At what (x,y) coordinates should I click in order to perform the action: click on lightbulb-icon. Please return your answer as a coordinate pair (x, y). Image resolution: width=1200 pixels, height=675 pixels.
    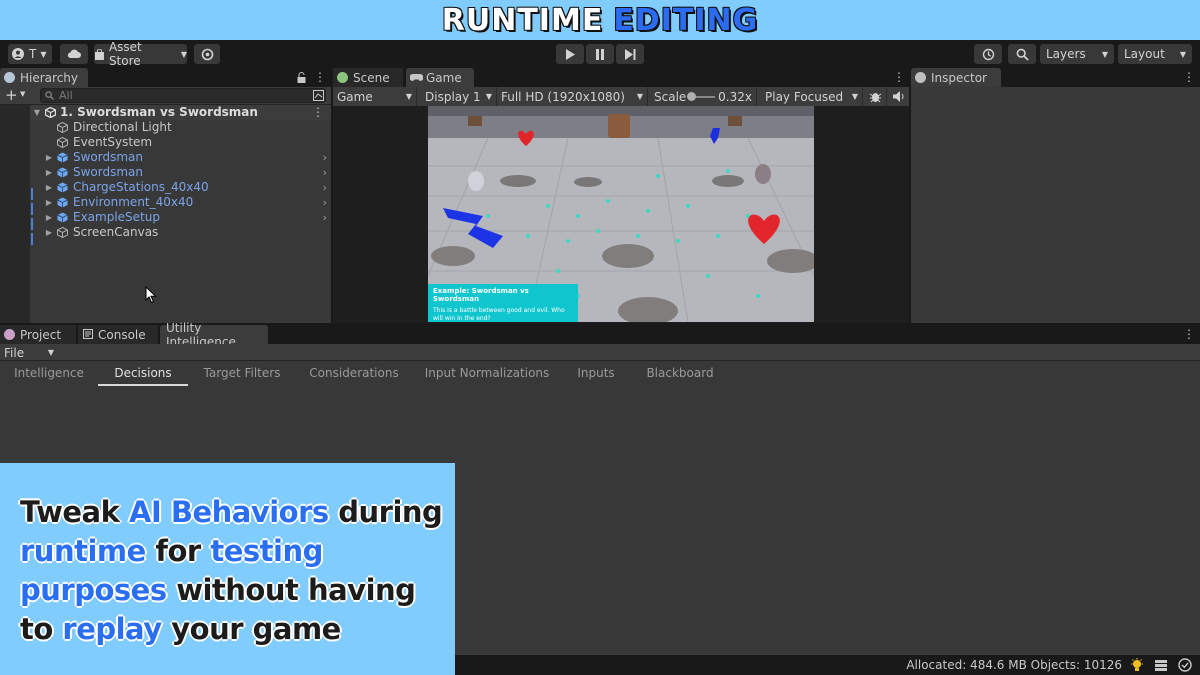
    Looking at the image, I should click on (1137, 665).